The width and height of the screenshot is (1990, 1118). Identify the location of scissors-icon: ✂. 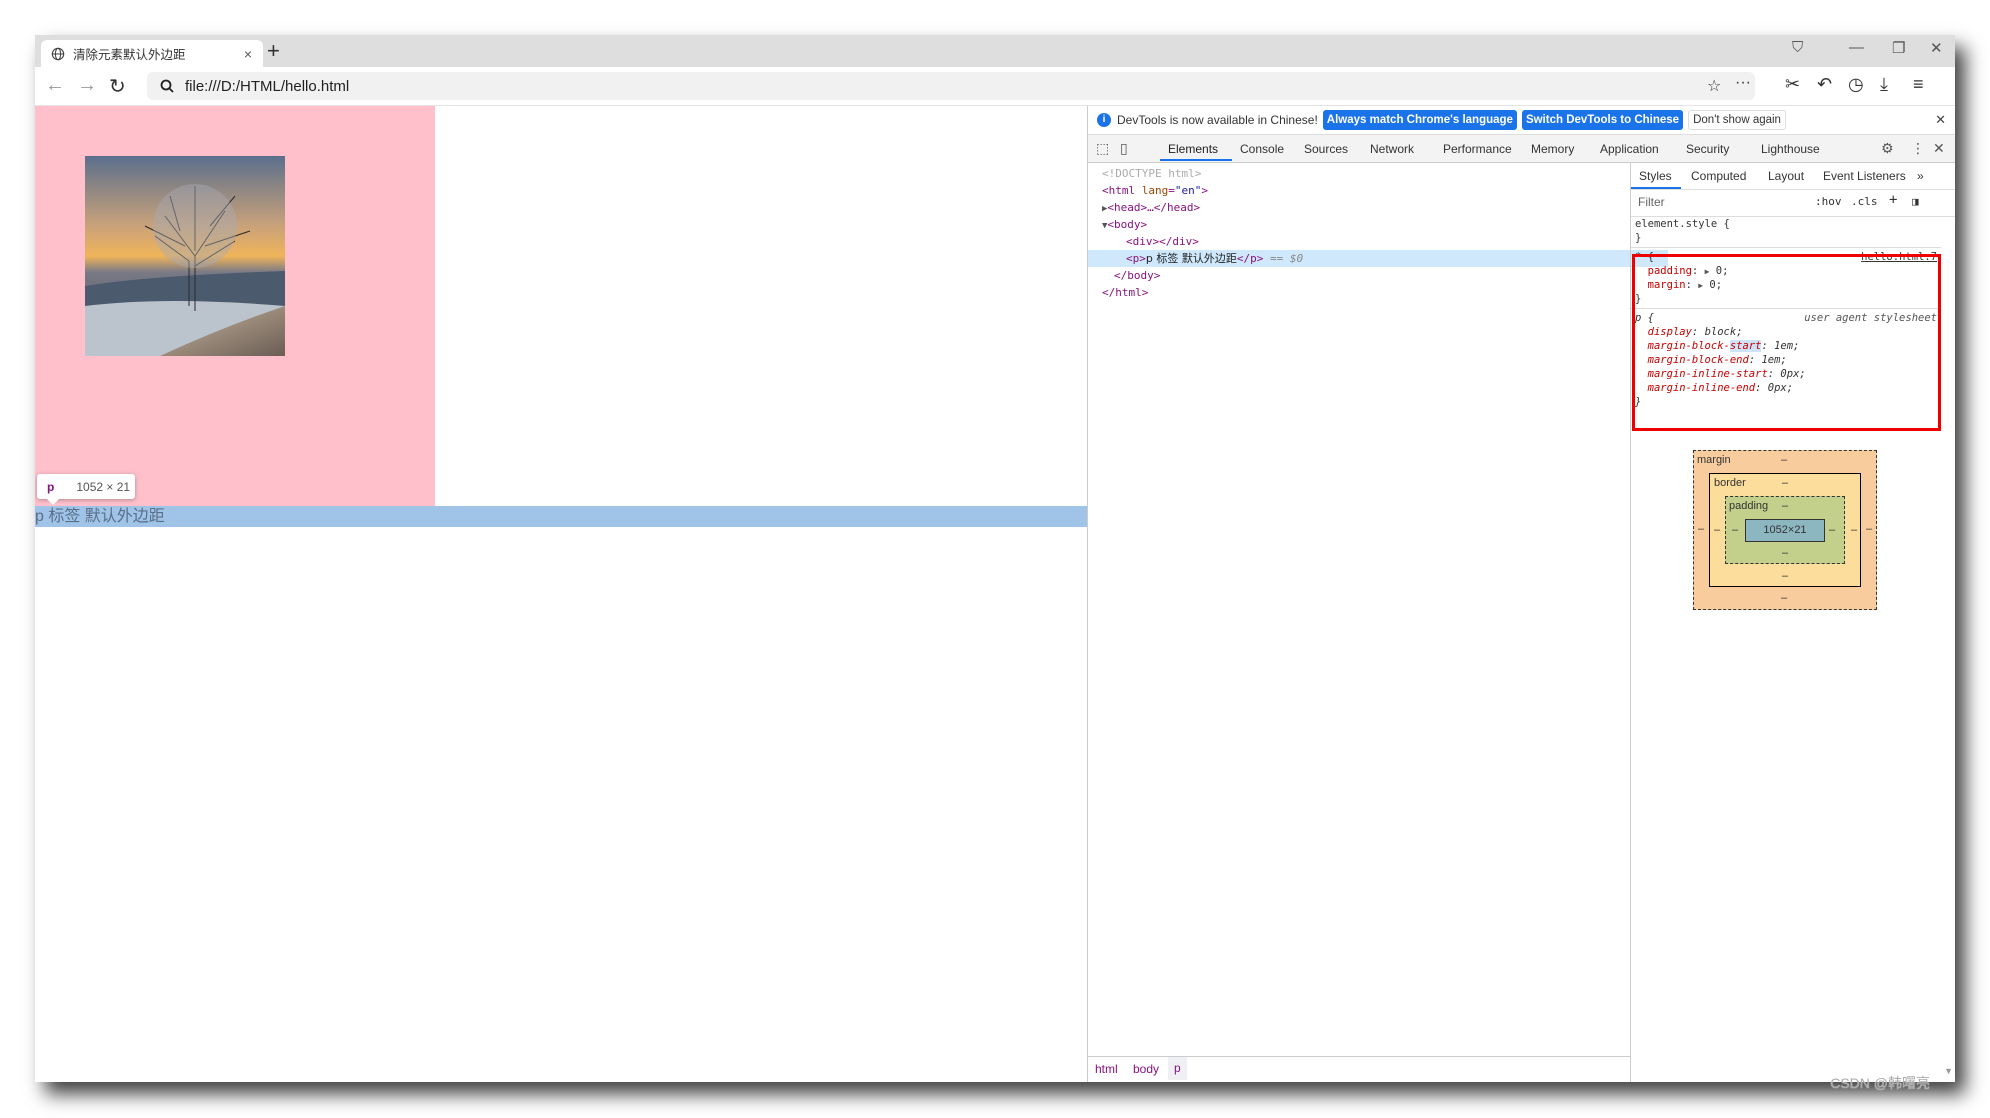
(1792, 84).